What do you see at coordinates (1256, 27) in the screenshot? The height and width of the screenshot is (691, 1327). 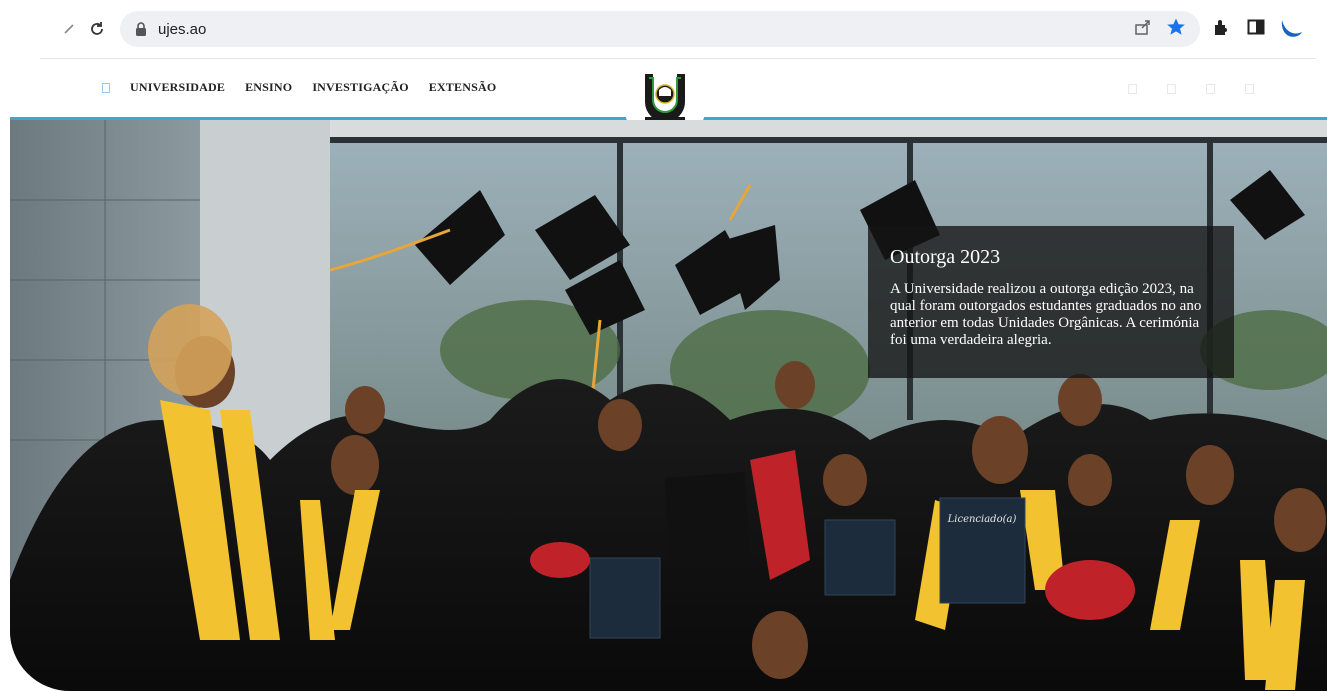 I see `side-panel-icon` at bounding box center [1256, 27].